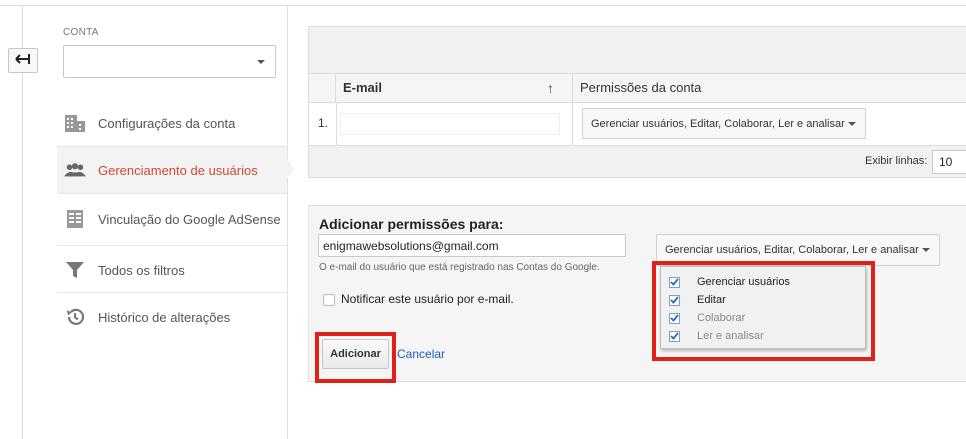 Image resolution: width=966 pixels, height=439 pixels. I want to click on table-toolbar, so click(637, 50).